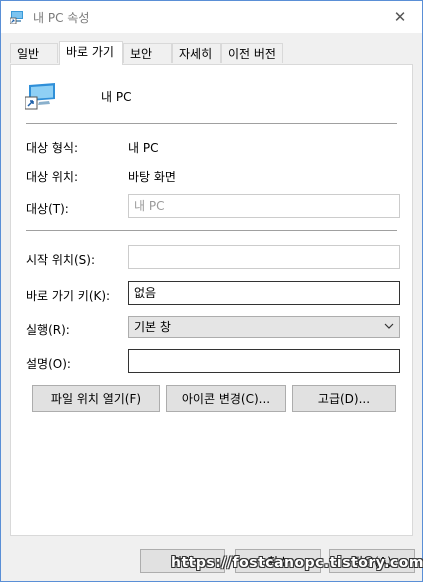 The height and width of the screenshot is (582, 423). I want to click on computer-icon, so click(16, 17).